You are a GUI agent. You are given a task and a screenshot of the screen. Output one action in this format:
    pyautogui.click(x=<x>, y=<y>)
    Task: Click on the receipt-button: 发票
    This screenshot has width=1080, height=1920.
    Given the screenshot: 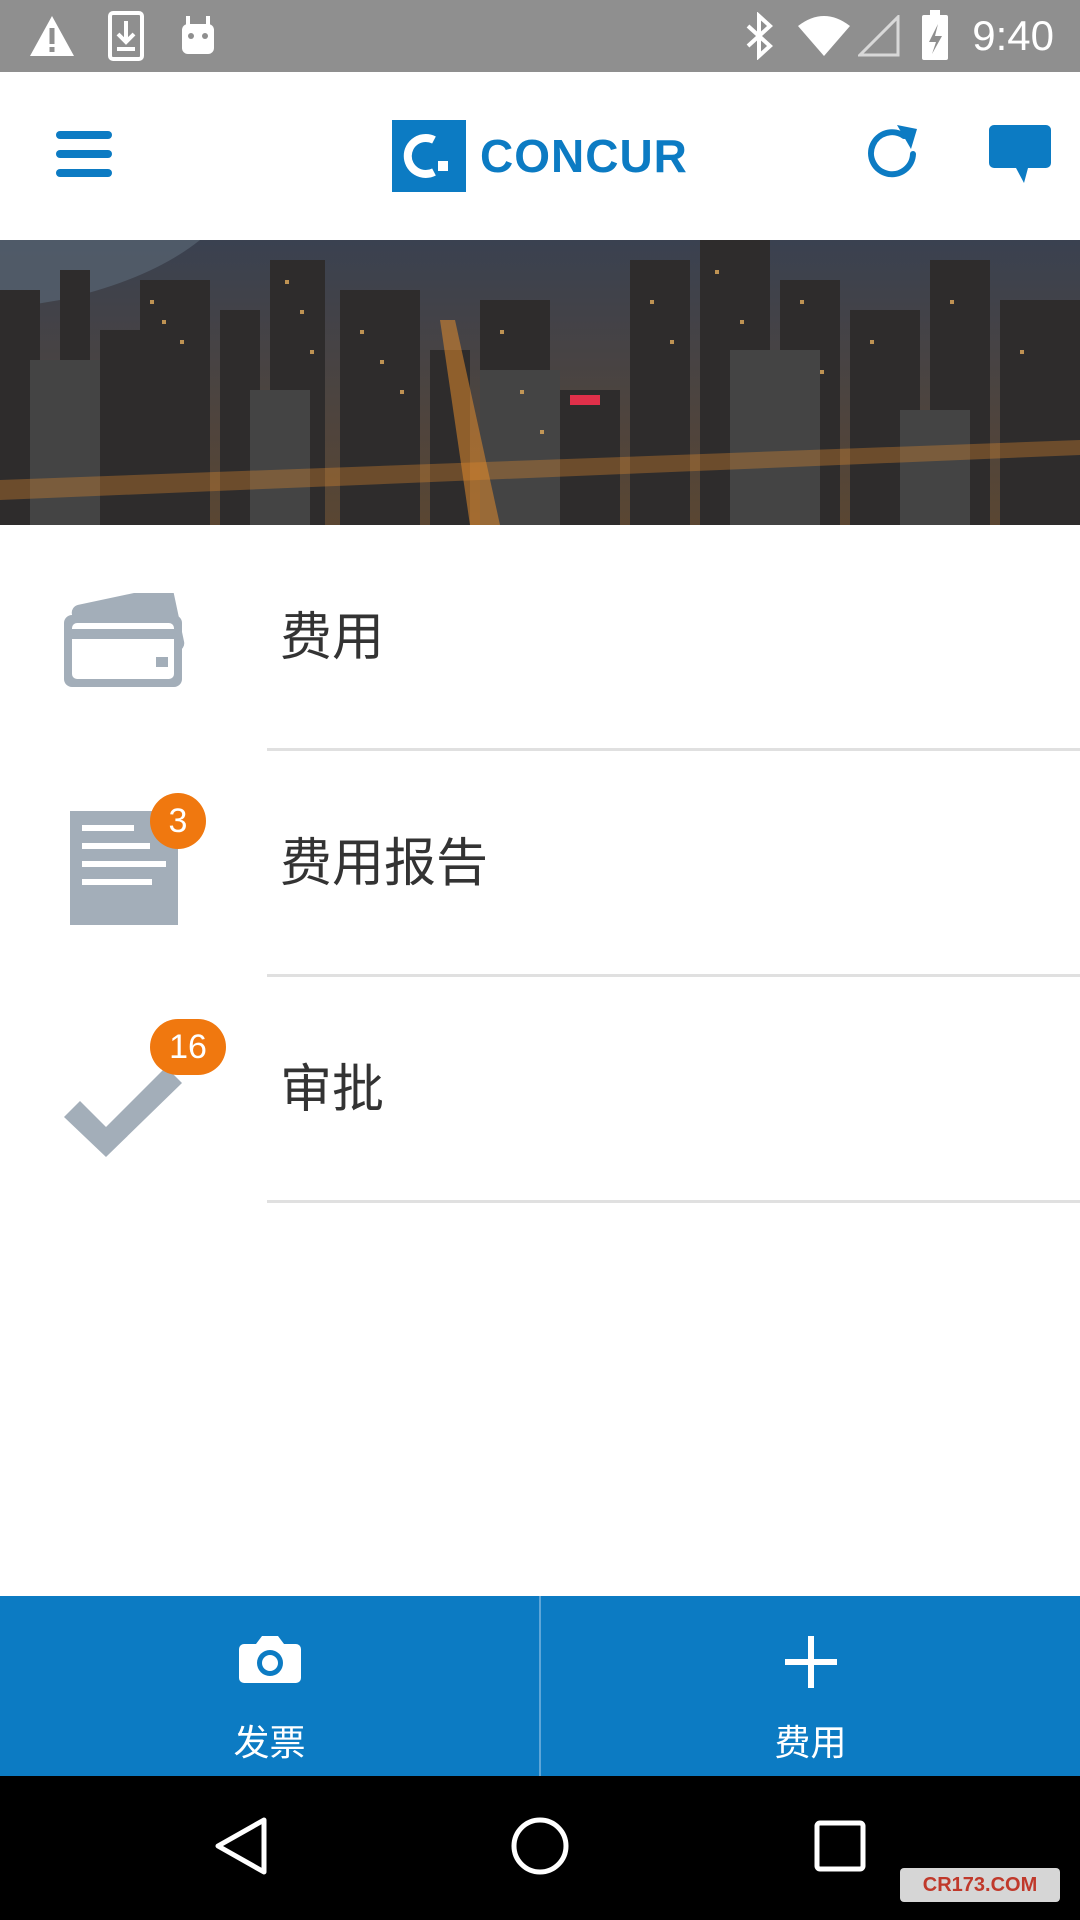 What is the action you would take?
    pyautogui.click(x=269, y=1686)
    